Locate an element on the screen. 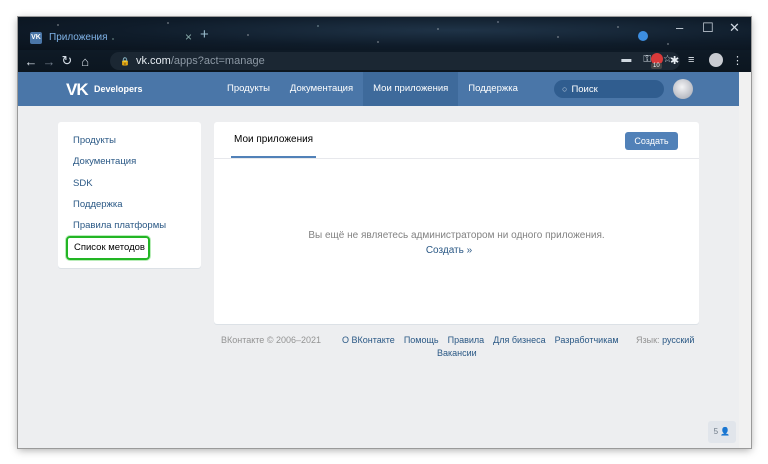 This screenshot has width=768, height=464. profile-indicator-icon is located at coordinates (643, 36).